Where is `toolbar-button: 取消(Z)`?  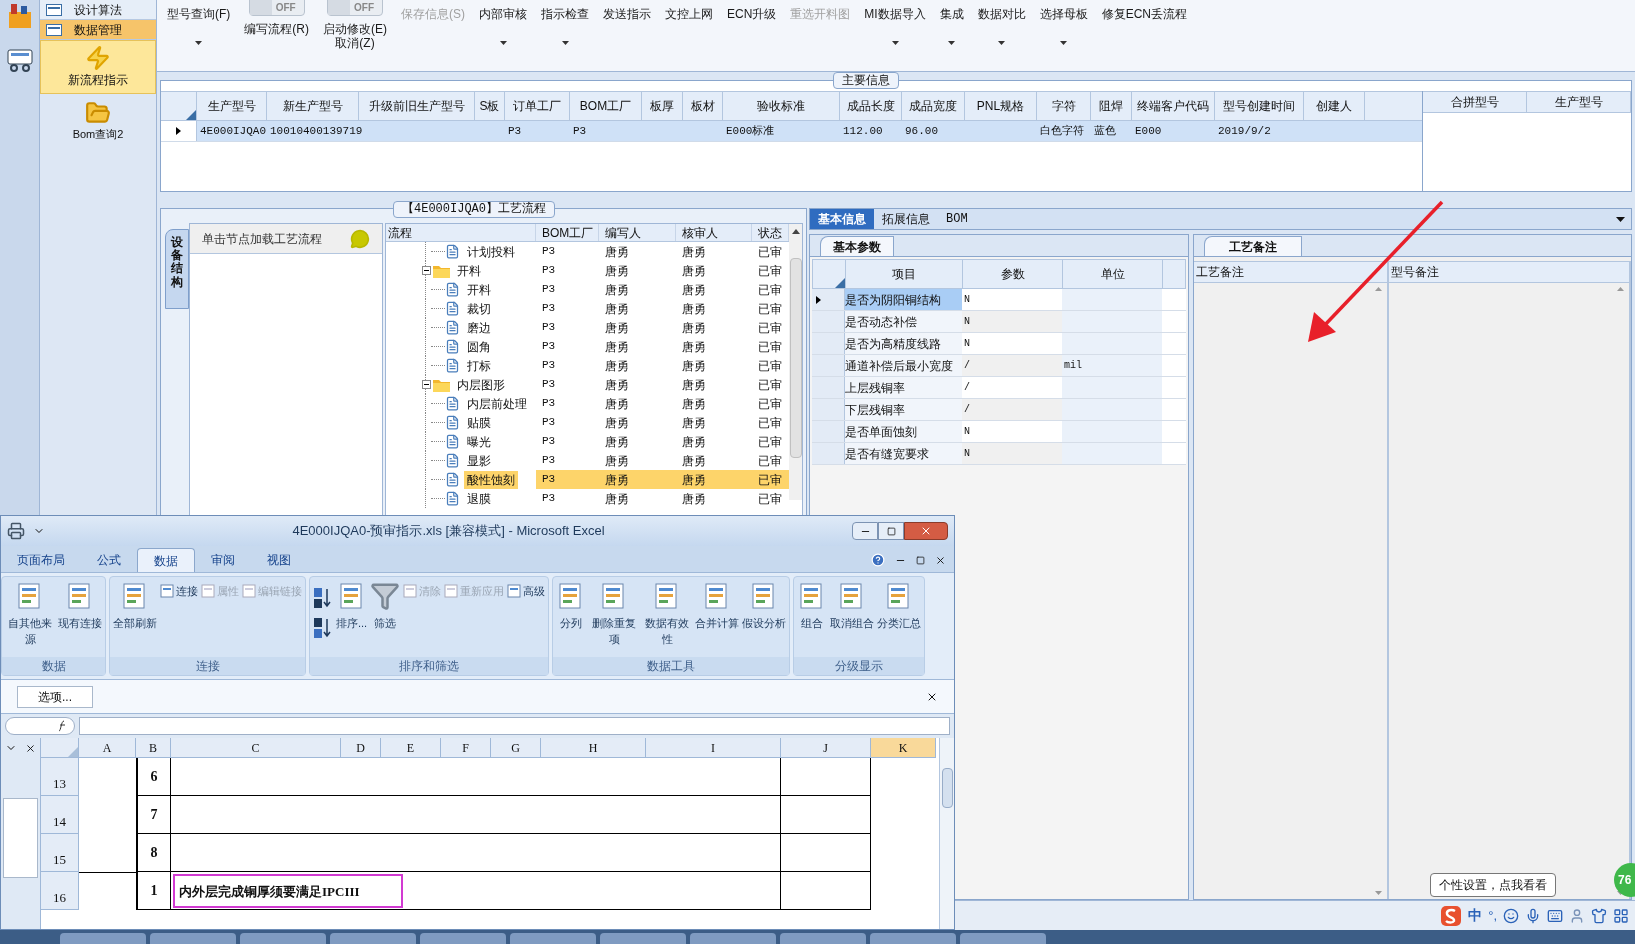
toolbar-button: 取消(Z) is located at coordinates (355, 43).